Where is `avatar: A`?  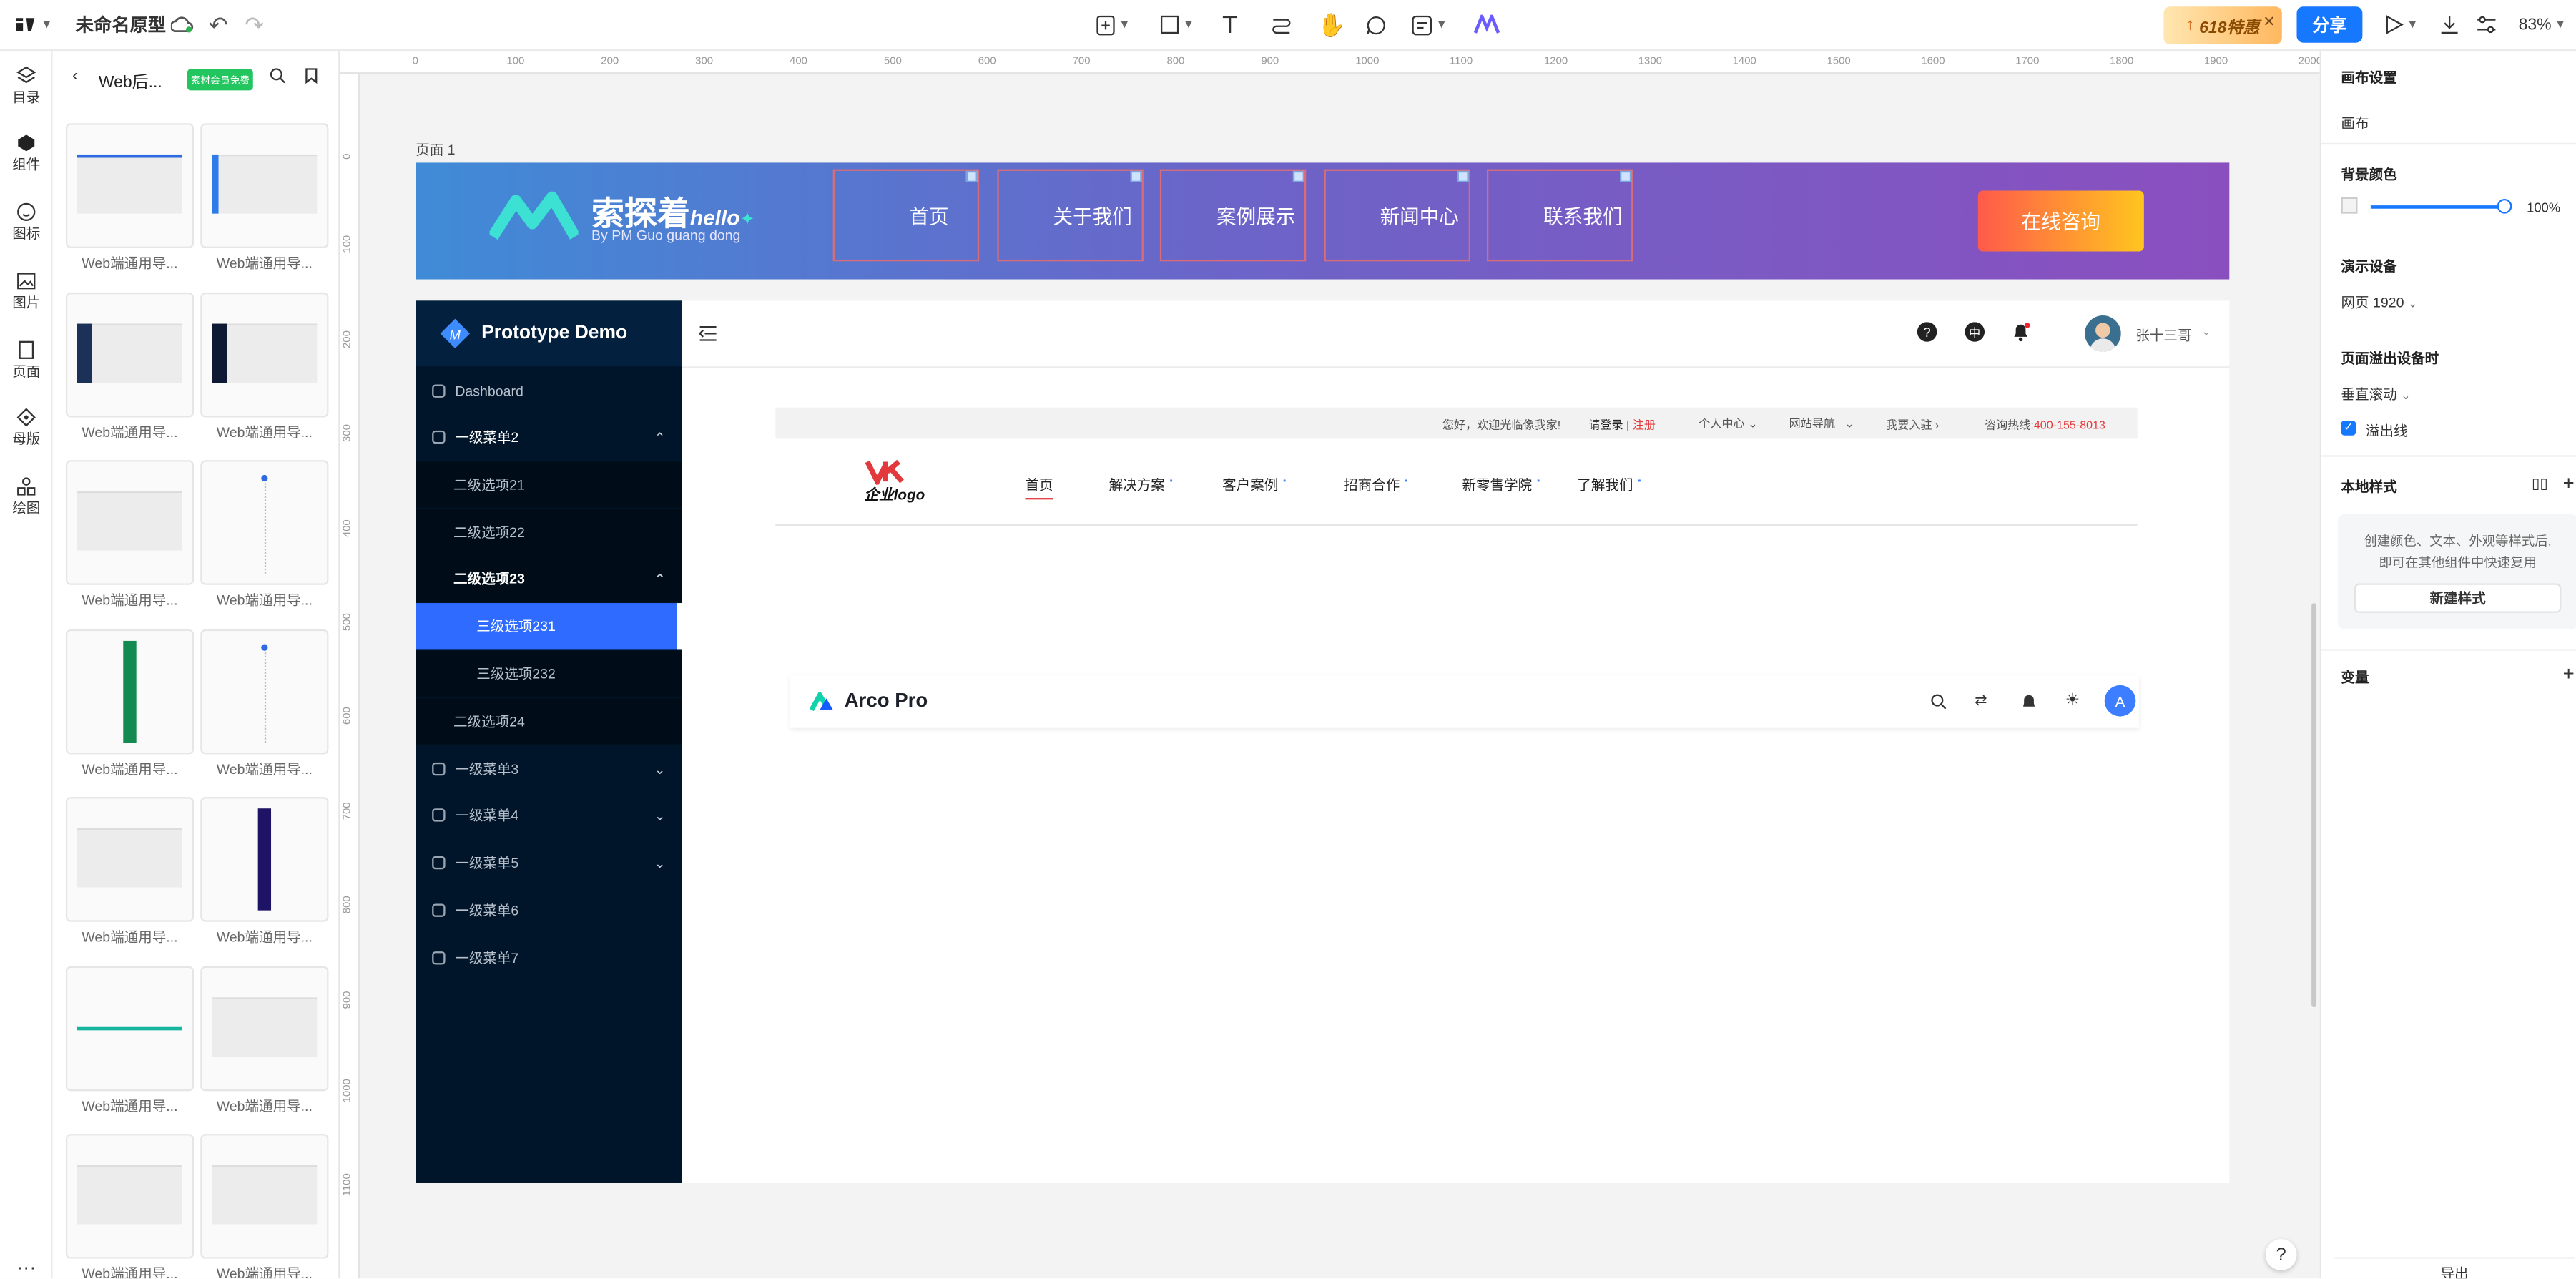 avatar: A is located at coordinates (2120, 701).